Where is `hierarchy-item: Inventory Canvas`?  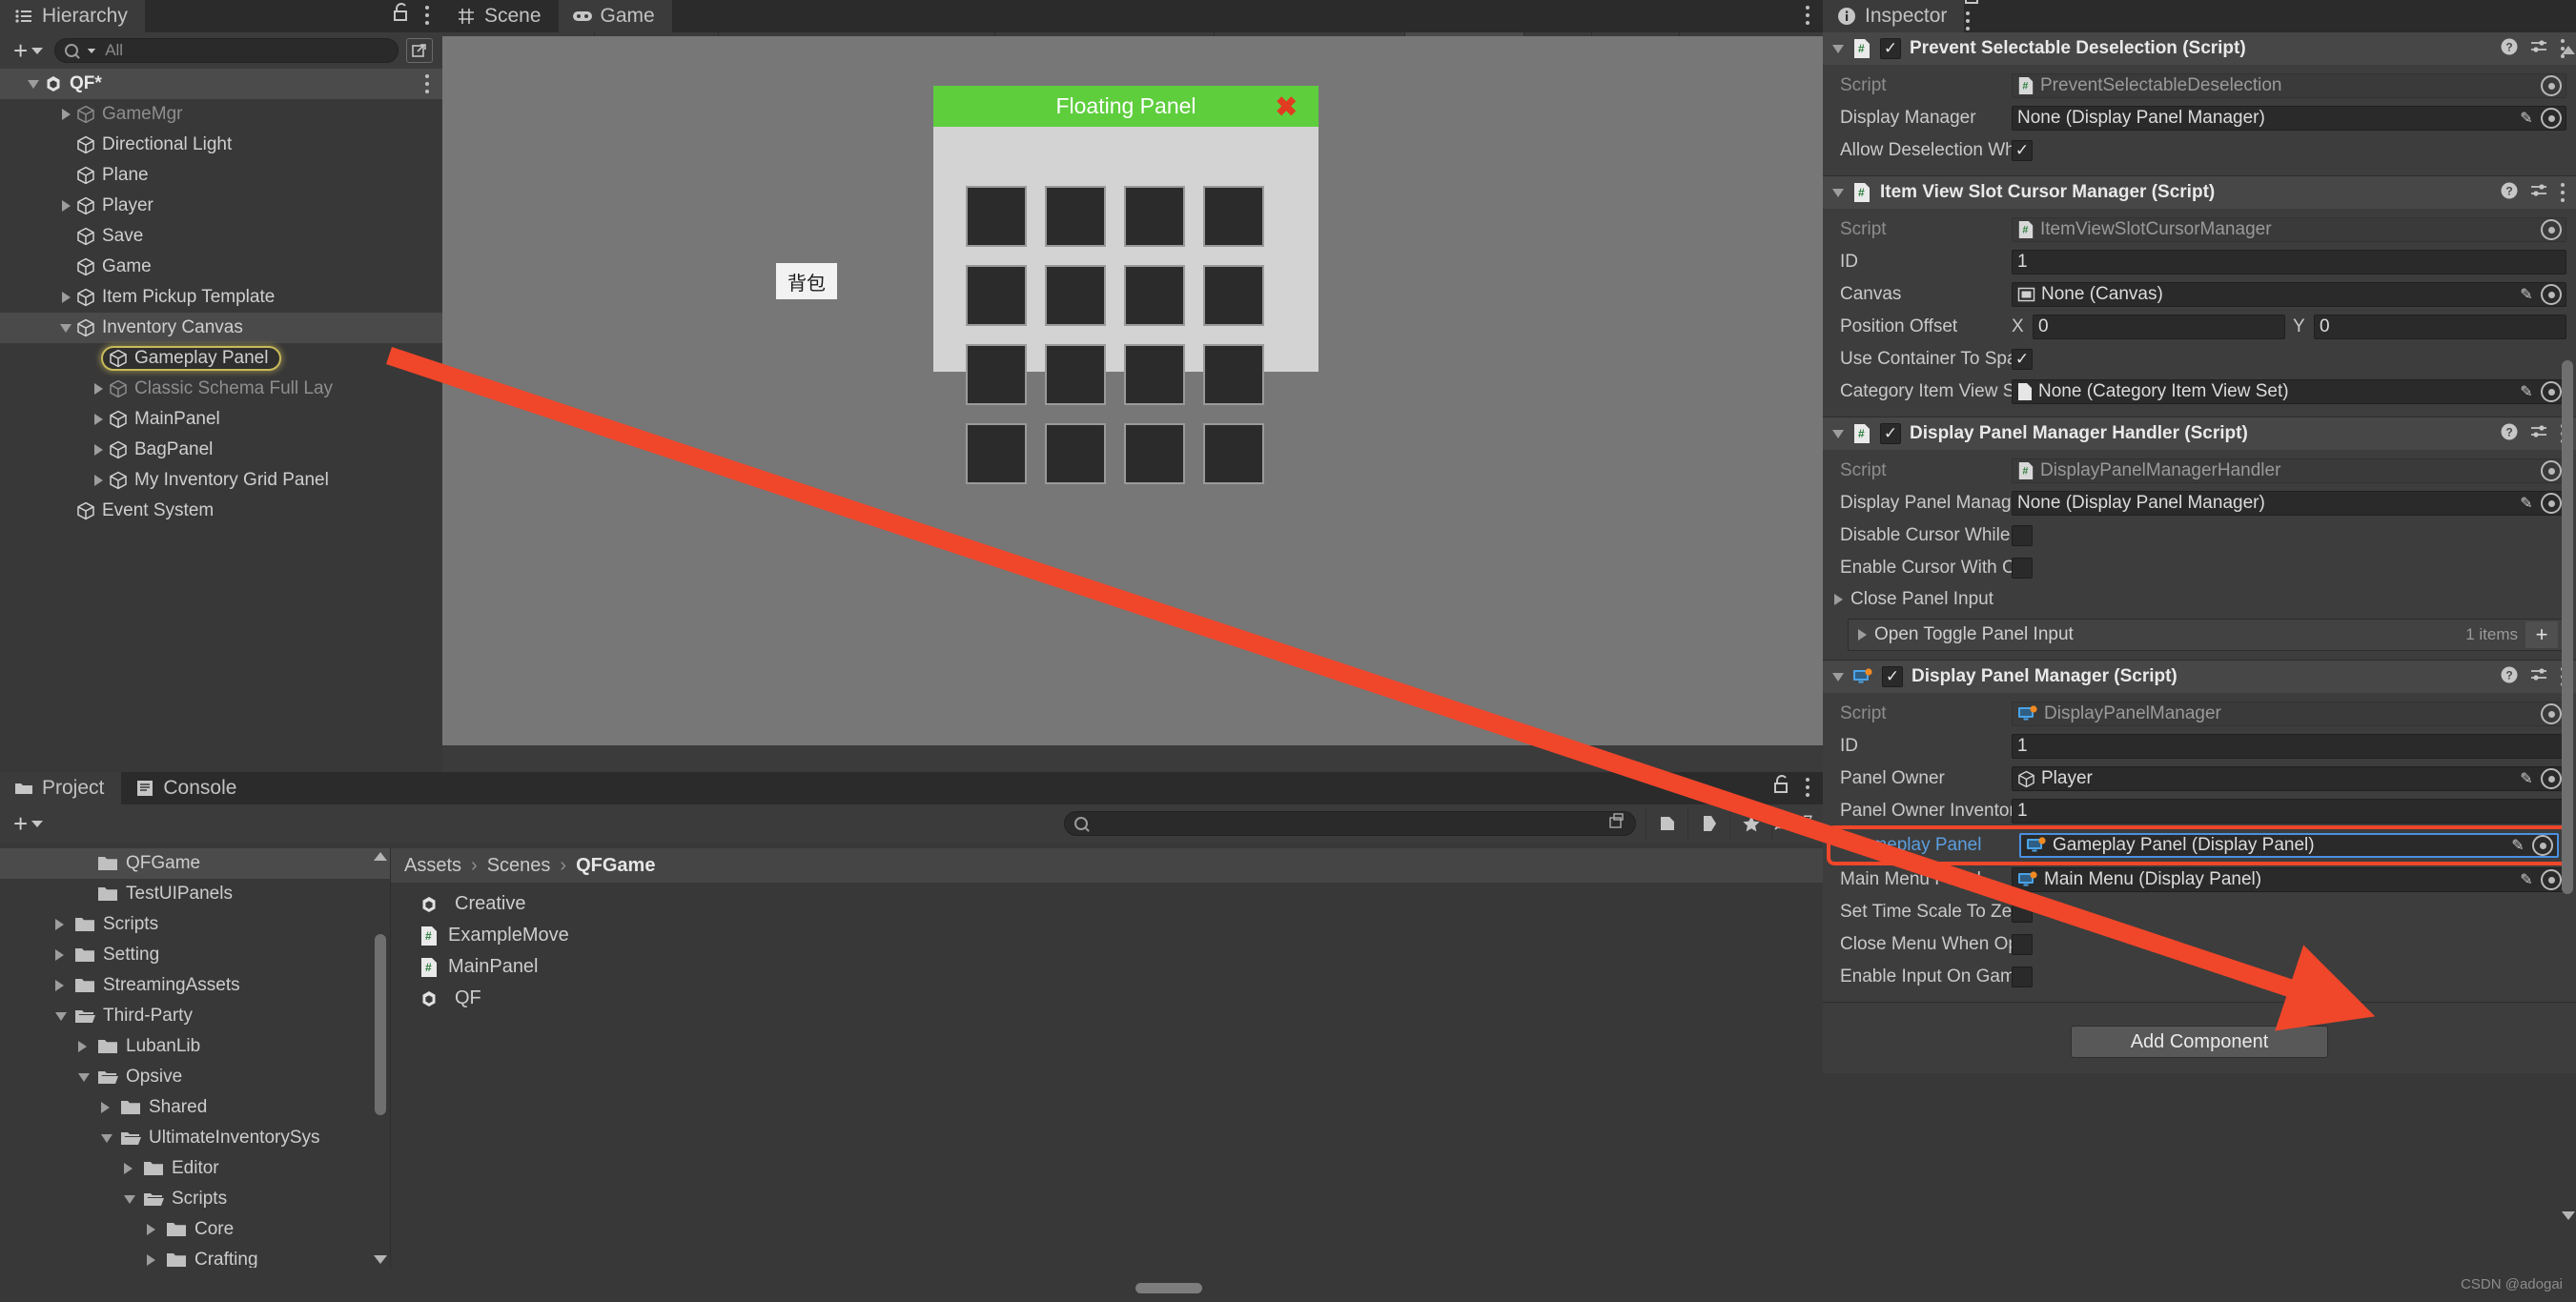 hierarchy-item: Inventory Canvas is located at coordinates (221, 328).